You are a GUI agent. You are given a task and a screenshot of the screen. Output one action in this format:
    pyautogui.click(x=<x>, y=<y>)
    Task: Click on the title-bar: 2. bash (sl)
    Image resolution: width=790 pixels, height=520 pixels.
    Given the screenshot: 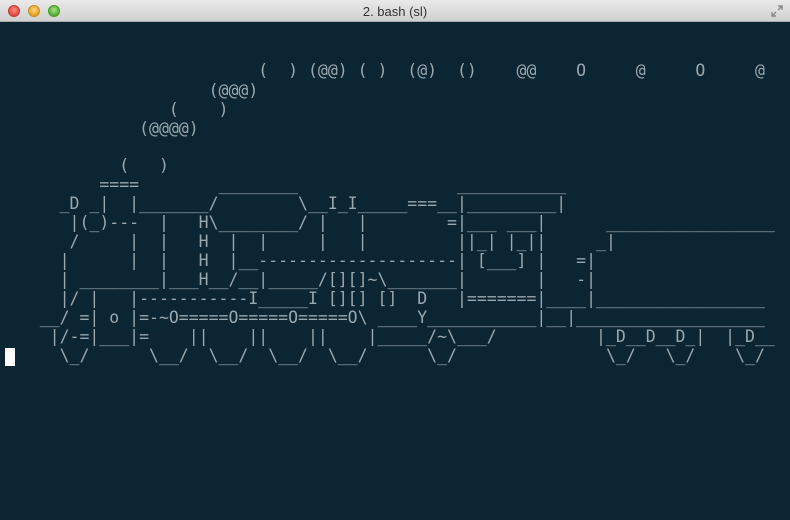 What is the action you would take?
    pyautogui.click(x=395, y=11)
    